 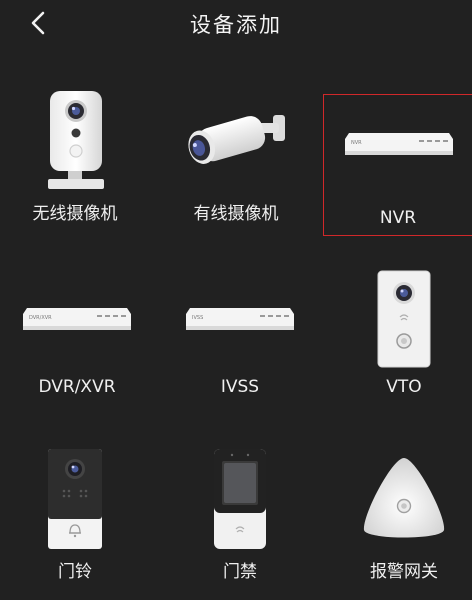 What do you see at coordinates (40, 318) in the screenshot?
I see `dvr-device-text: DVR/XVR` at bounding box center [40, 318].